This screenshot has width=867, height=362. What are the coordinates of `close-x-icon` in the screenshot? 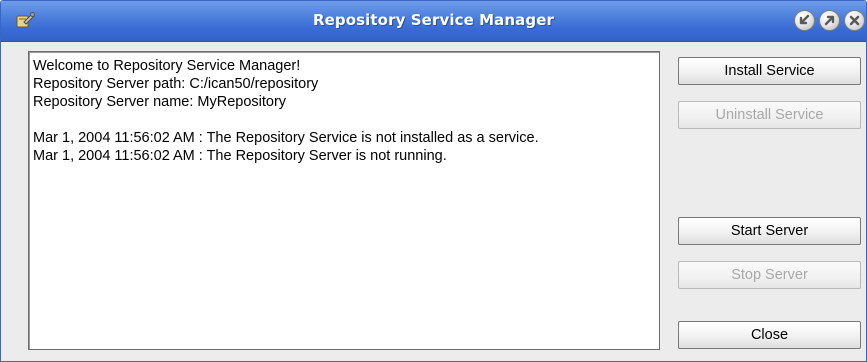 It's located at (854, 20).